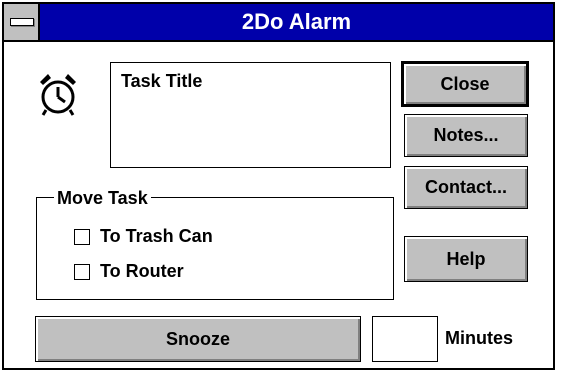 This screenshot has height=377, width=561. I want to click on to-router-checkbox, so click(82, 271).